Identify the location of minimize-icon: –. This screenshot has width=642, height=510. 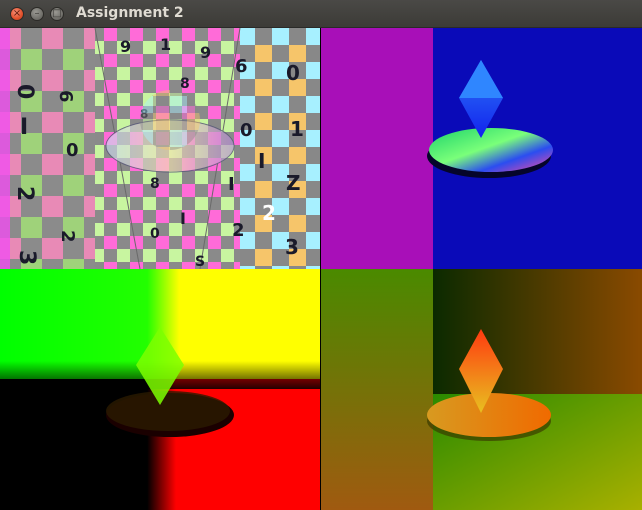
(37, 13).